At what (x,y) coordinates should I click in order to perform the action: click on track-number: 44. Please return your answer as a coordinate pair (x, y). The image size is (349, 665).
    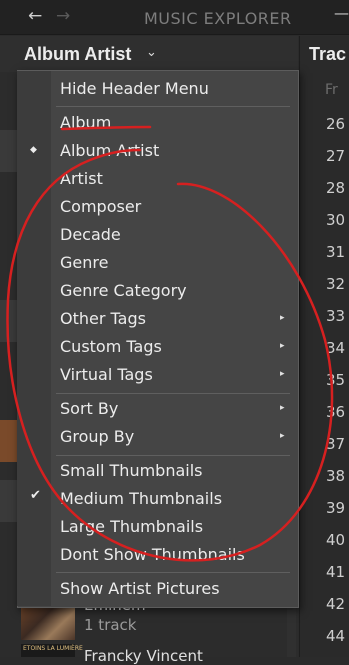
    Looking at the image, I should click on (336, 636).